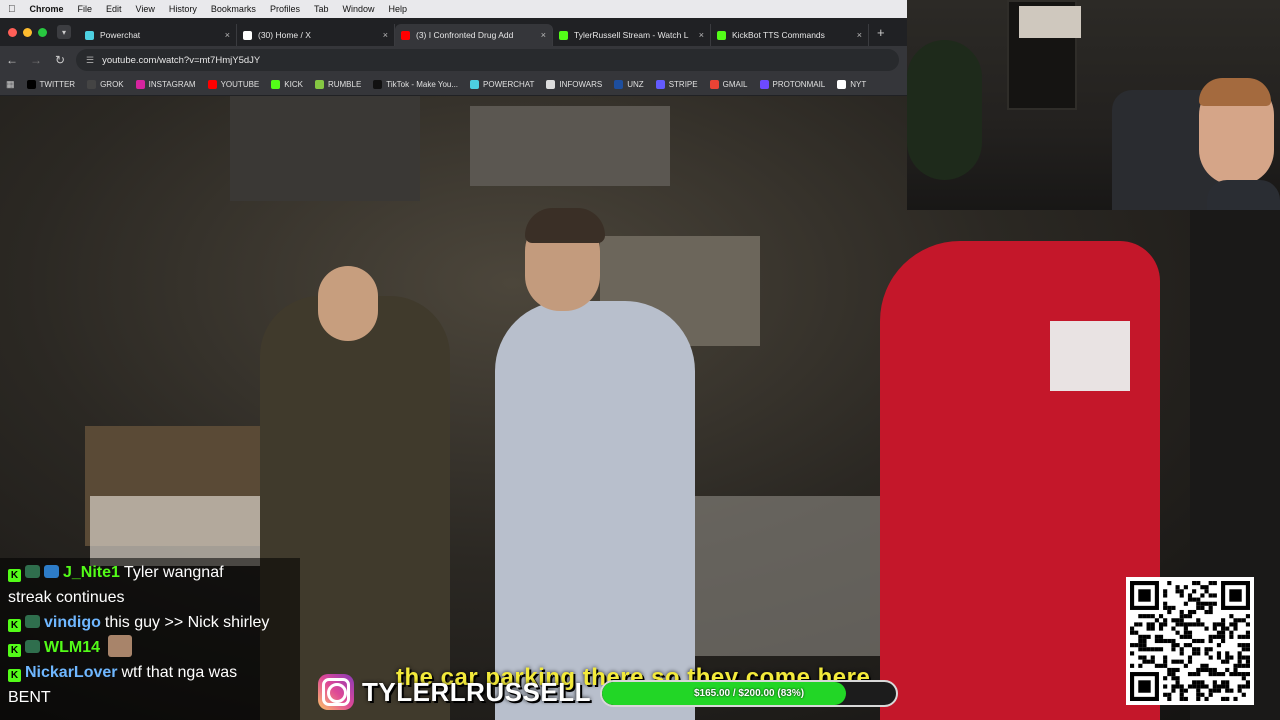 The height and width of the screenshot is (720, 1280). Describe the element at coordinates (10, 84) in the screenshot. I see `apps-grid-icon: ▦` at that location.